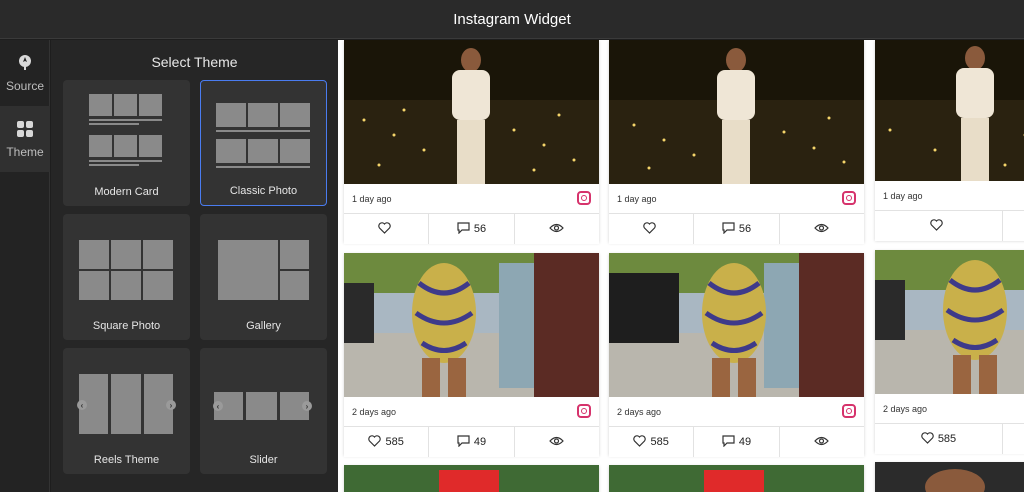  I want to click on theme-card-modern-card: Modern Card, so click(126, 143).